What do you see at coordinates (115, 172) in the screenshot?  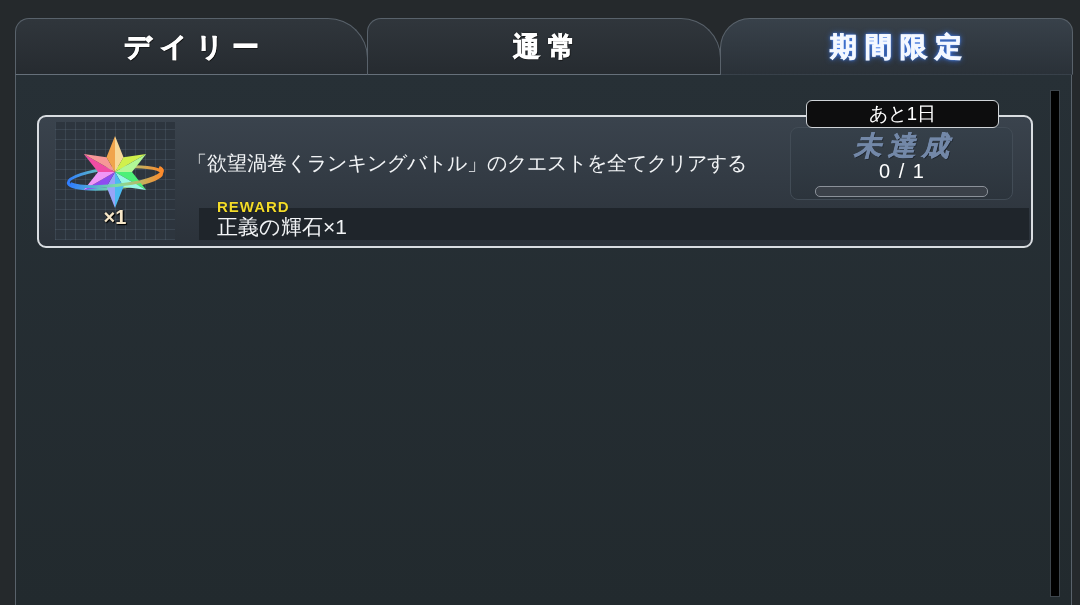 I see `star-gem-icon` at bounding box center [115, 172].